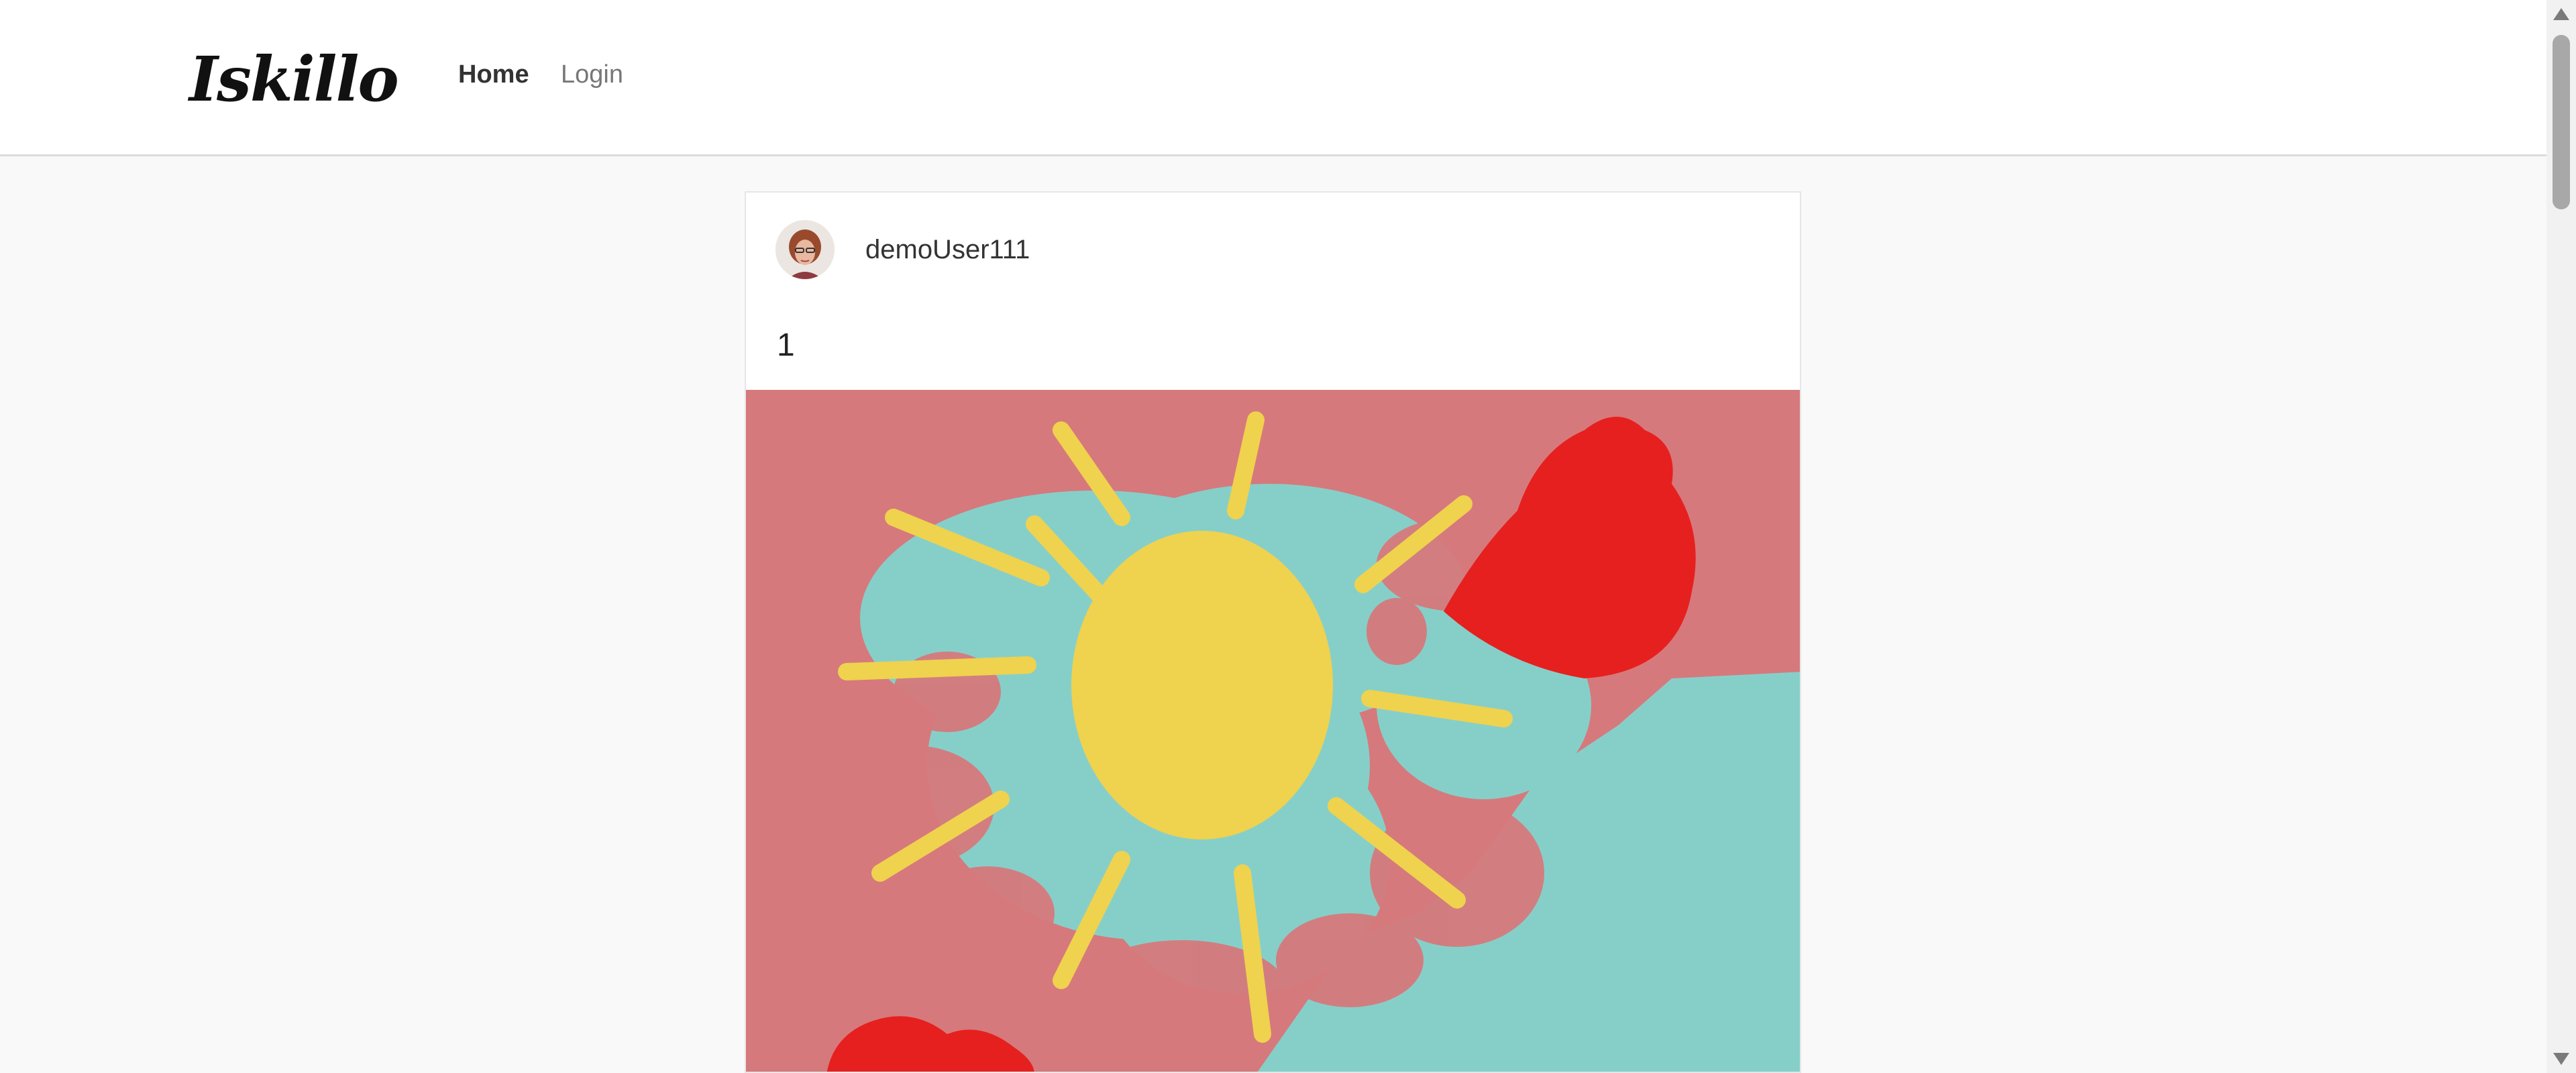 The image size is (2576, 1073). I want to click on page-scrollbar, so click(2561, 536).